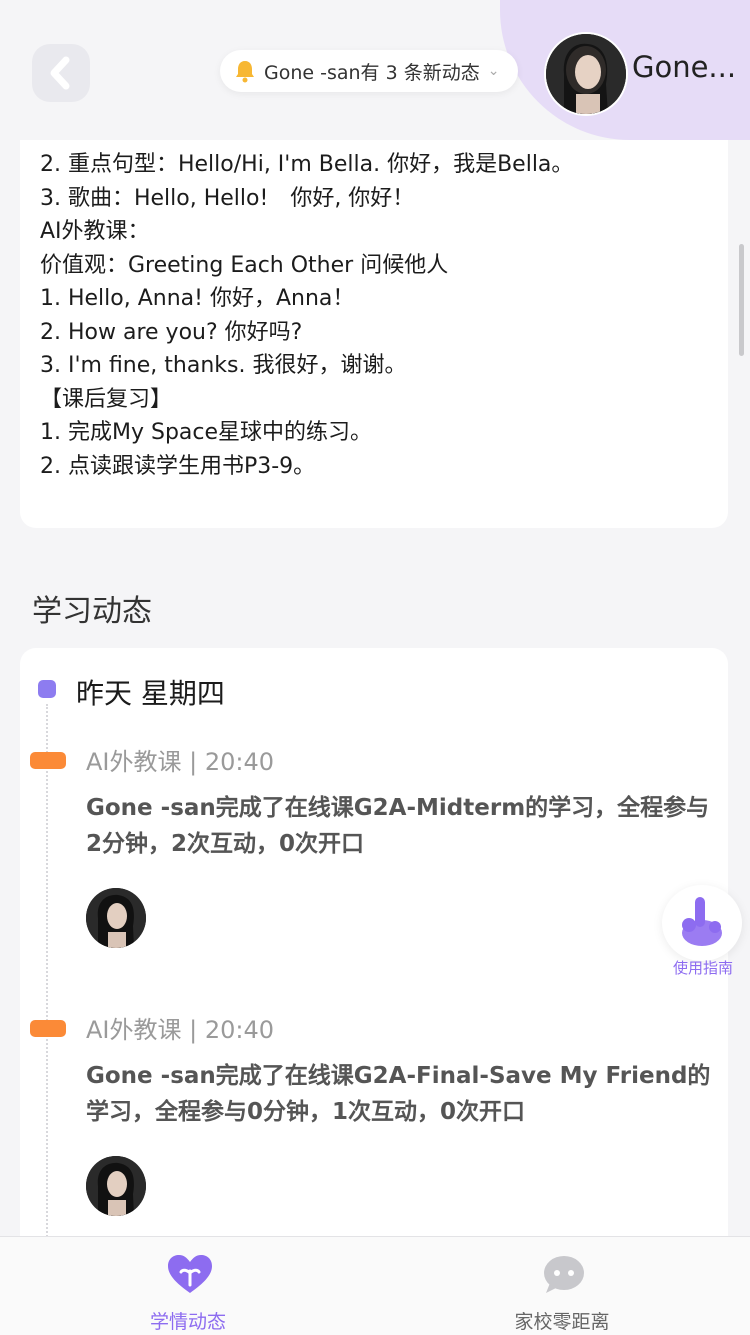 The width and height of the screenshot is (750, 1335). Describe the element at coordinates (307, 164) in the screenshot. I see `notes-line: 2. 重点句型：Hello/Hi, I'm Bella. 你好，我是Bella。` at that location.